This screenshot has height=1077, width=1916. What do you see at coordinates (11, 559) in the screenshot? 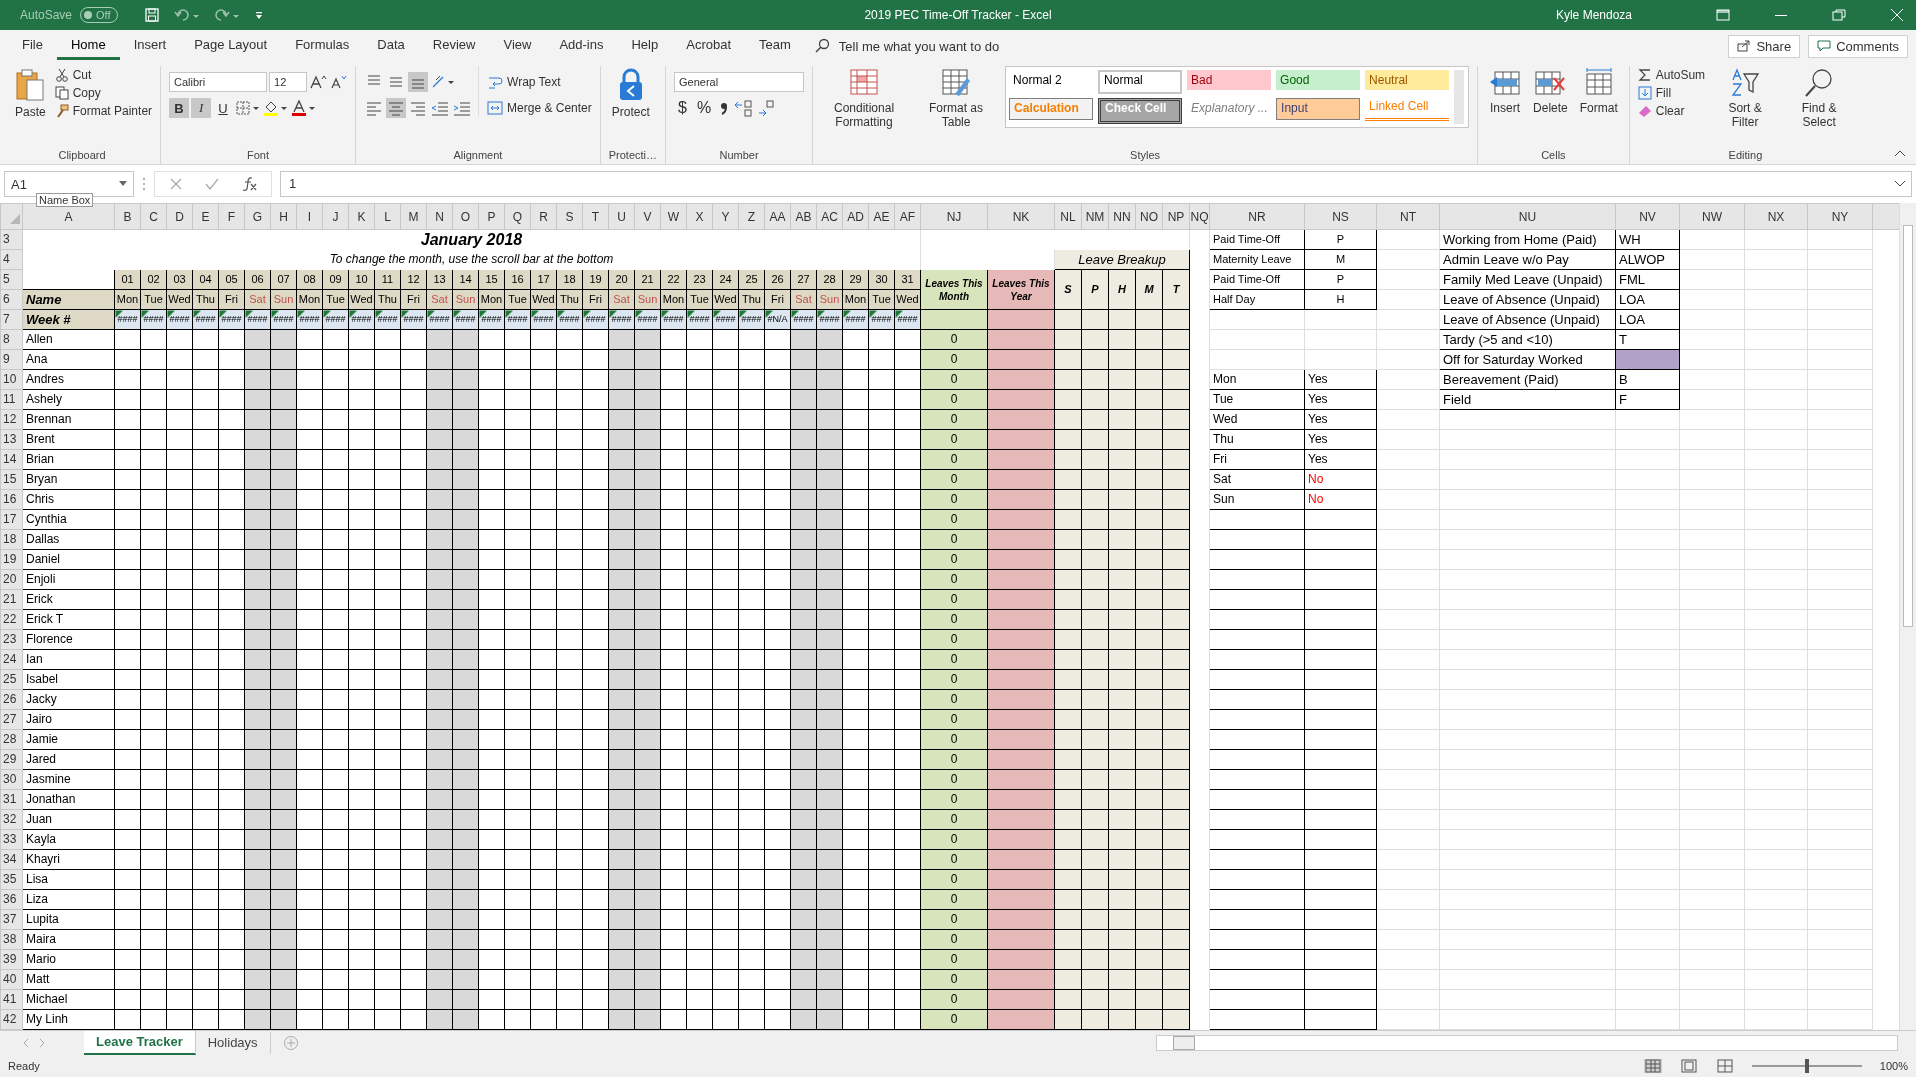
I see `row-header: 19` at bounding box center [11, 559].